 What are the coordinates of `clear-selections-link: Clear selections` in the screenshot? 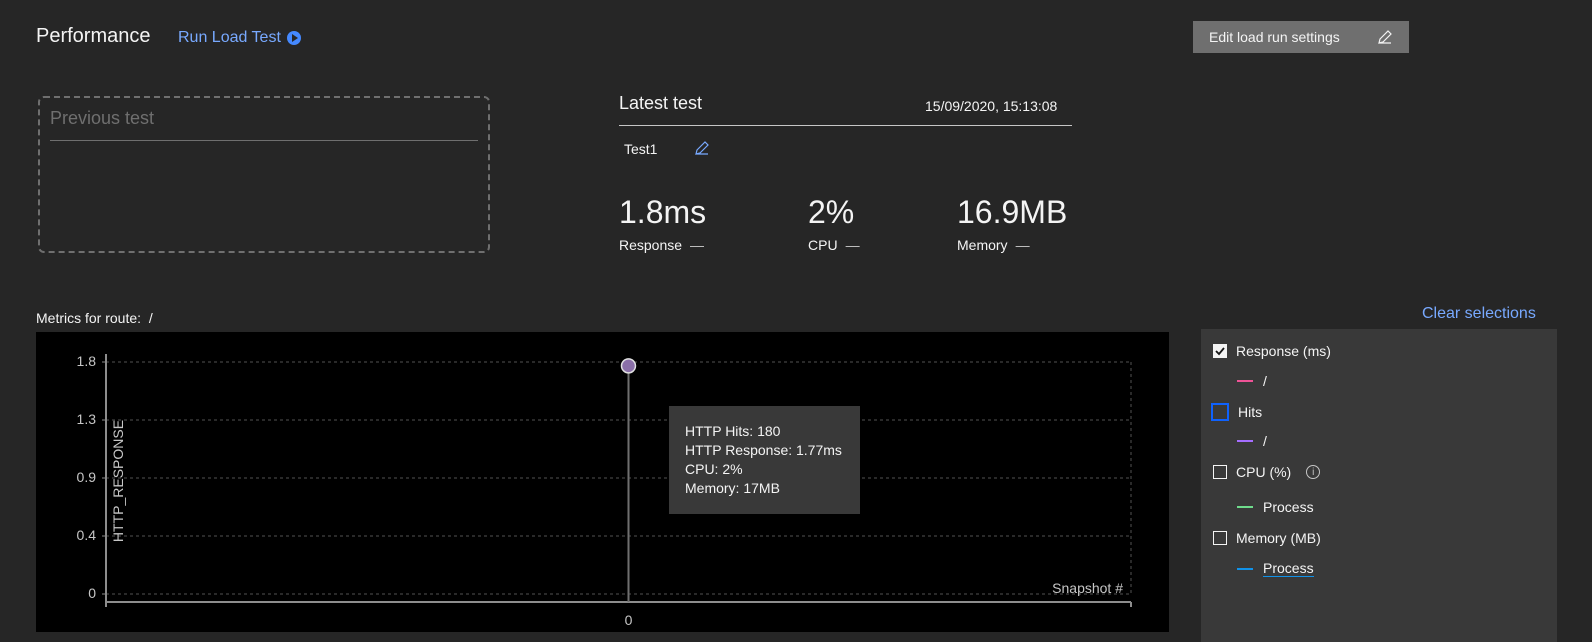 It's located at (1479, 314).